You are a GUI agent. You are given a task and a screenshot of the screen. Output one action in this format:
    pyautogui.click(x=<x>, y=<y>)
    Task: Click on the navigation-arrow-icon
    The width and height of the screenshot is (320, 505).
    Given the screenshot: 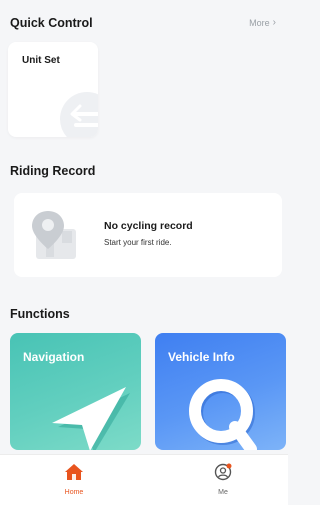 What is the action you would take?
    pyautogui.click(x=91, y=418)
    